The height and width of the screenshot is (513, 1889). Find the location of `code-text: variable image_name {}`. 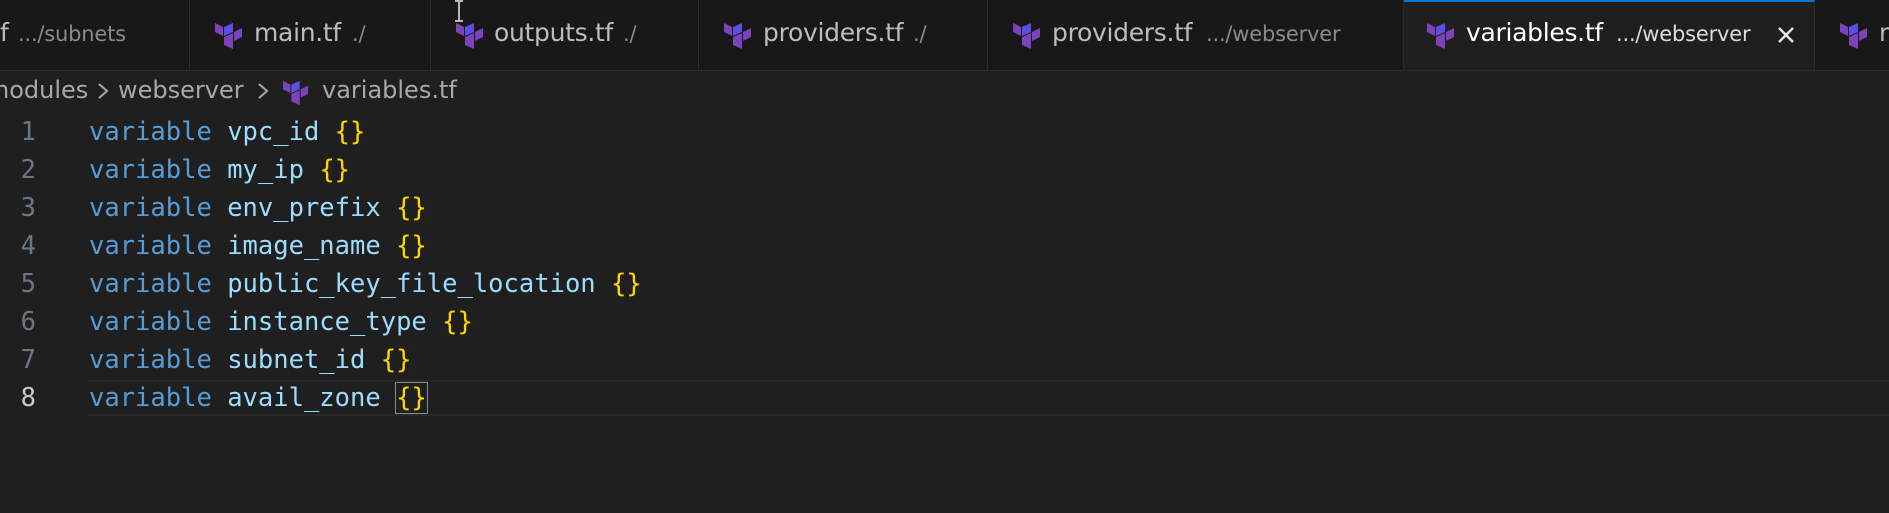

code-text: variable image_name {} is located at coordinates (258, 246).